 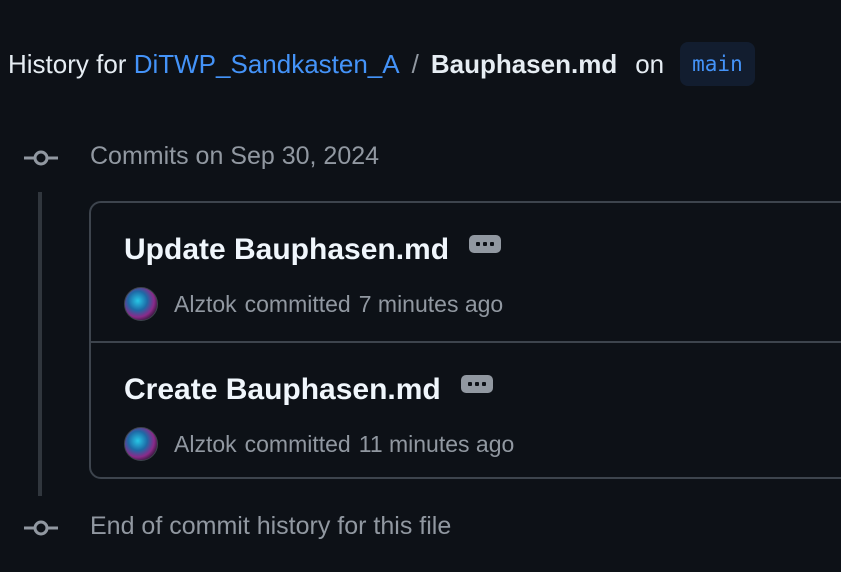 I want to click on timeline-line, so click(x=40, y=344).